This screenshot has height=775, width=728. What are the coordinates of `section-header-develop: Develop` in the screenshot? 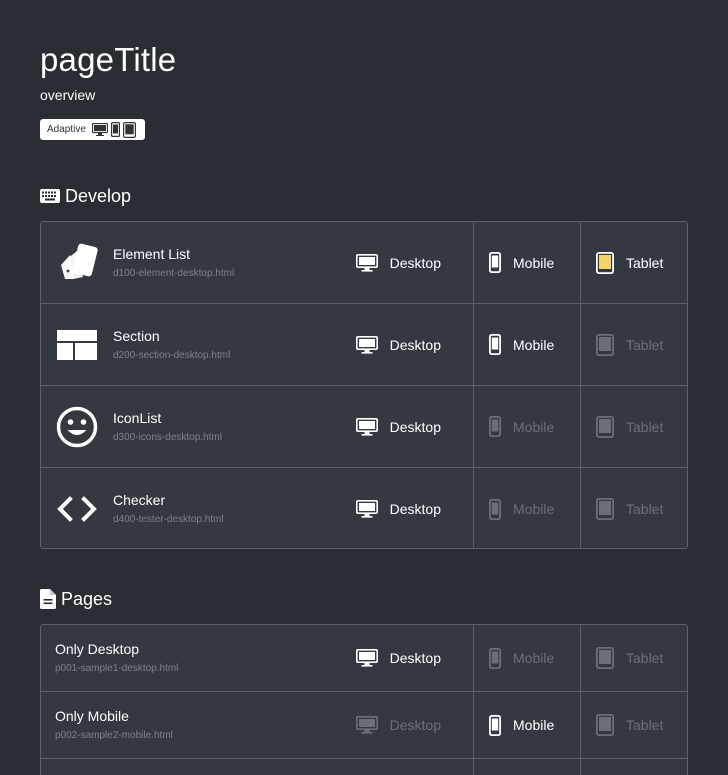 It's located at (85, 196).